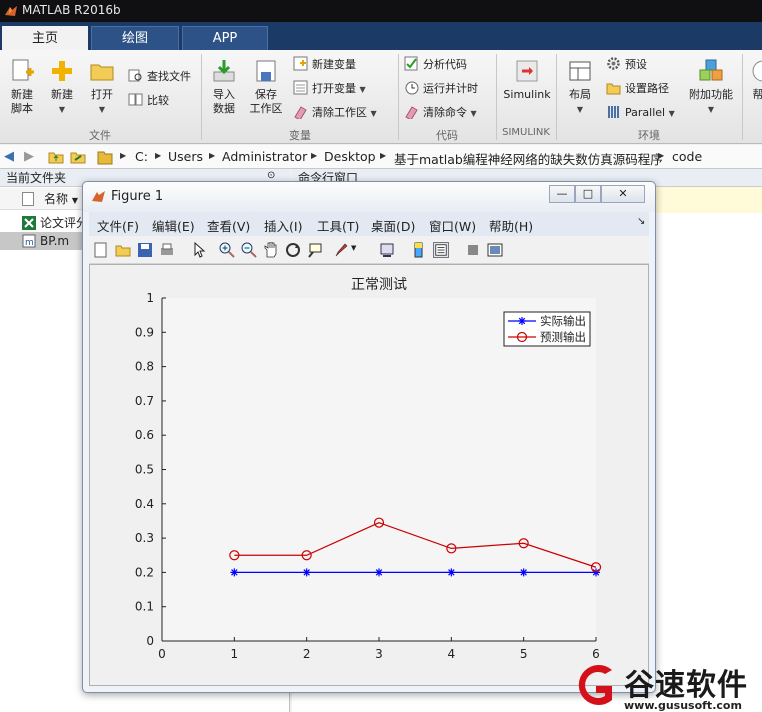 The image size is (762, 712). What do you see at coordinates (300, 63) in the screenshot?
I see `new-variable-icon` at bounding box center [300, 63].